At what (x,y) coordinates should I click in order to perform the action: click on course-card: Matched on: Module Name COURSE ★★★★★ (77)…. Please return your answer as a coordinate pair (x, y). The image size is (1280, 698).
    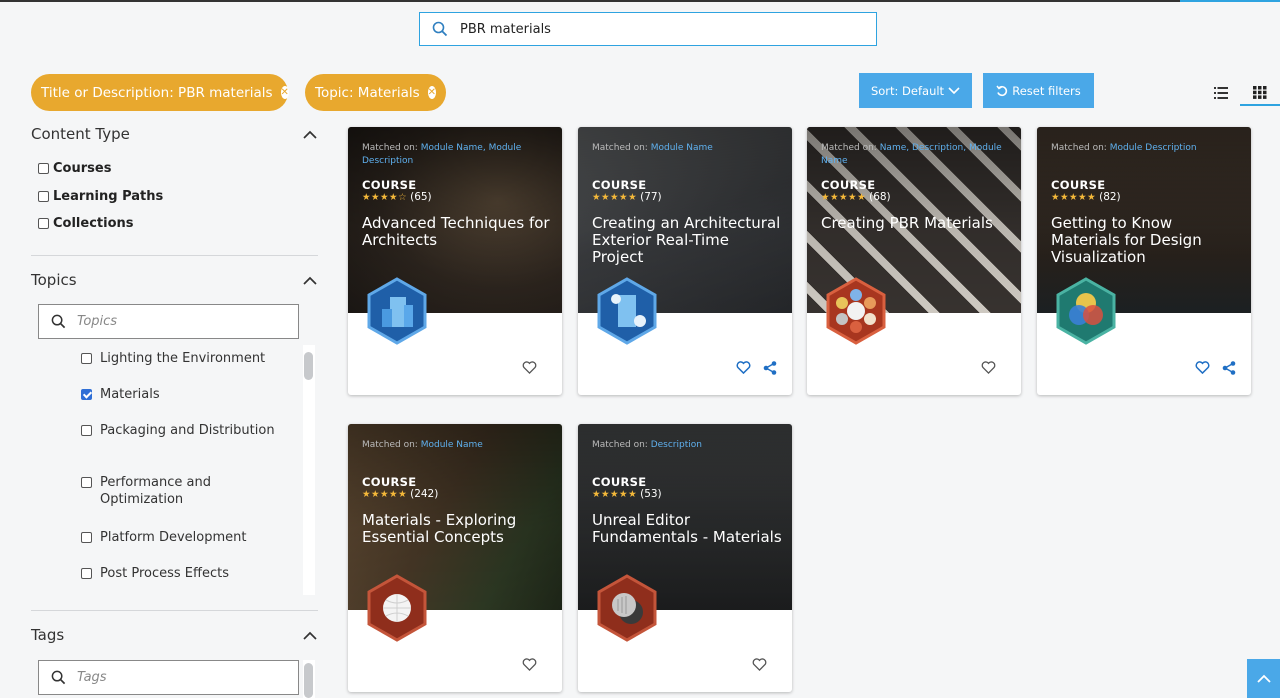
    Looking at the image, I should click on (685, 261).